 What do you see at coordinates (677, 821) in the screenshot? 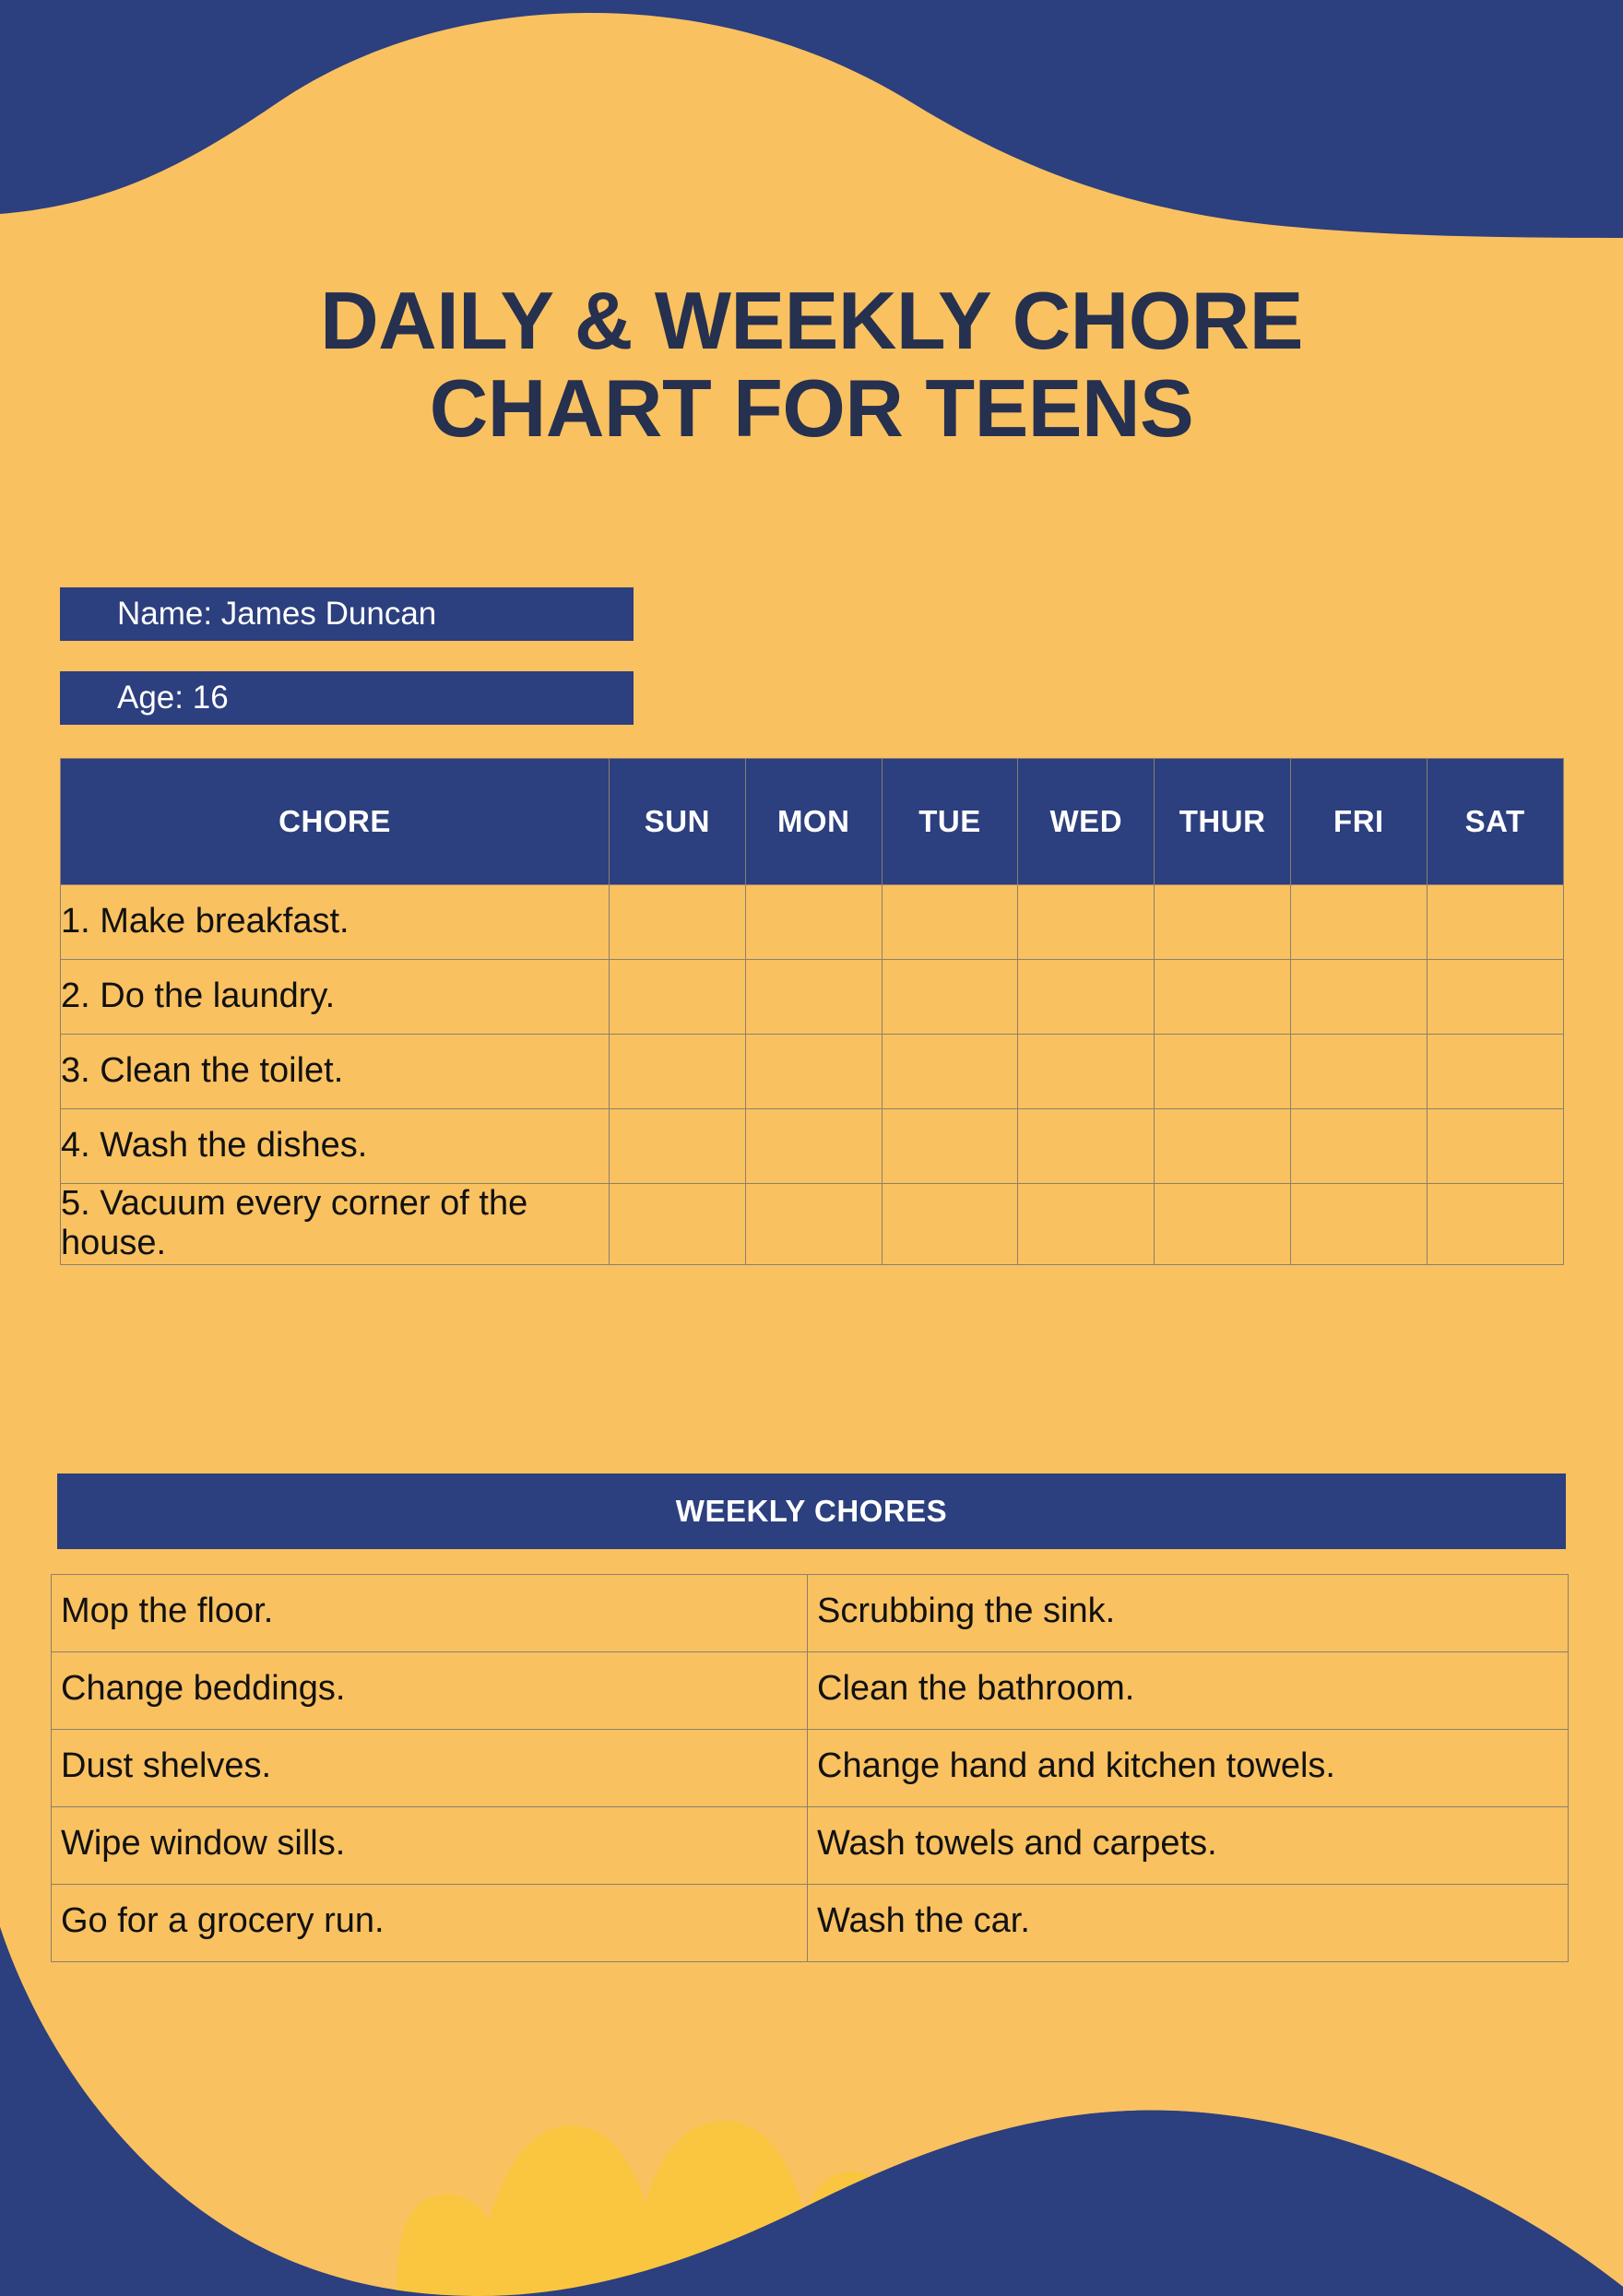
I see `column-header-sun: SUN` at bounding box center [677, 821].